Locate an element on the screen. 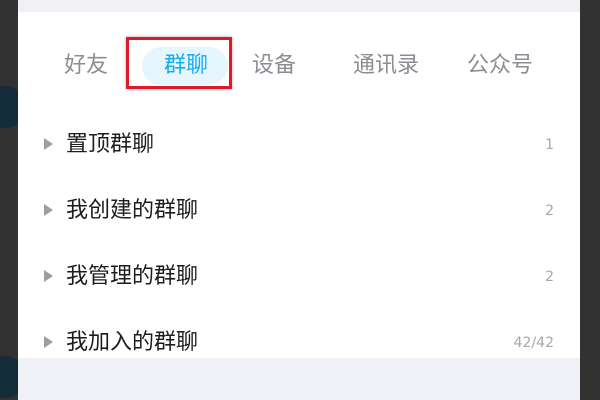 The image size is (600, 400). tab-friends: 好友 is located at coordinates (86, 66).